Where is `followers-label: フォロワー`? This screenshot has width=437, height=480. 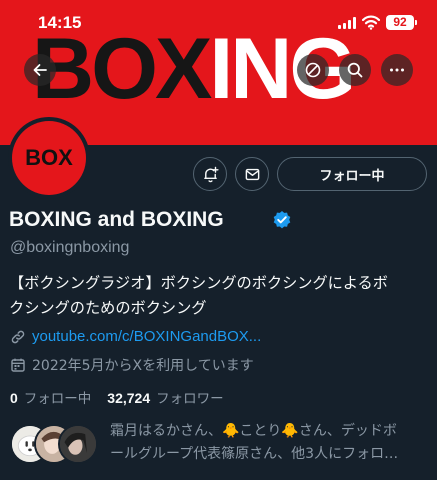 followers-label: フォロワー is located at coordinates (190, 397).